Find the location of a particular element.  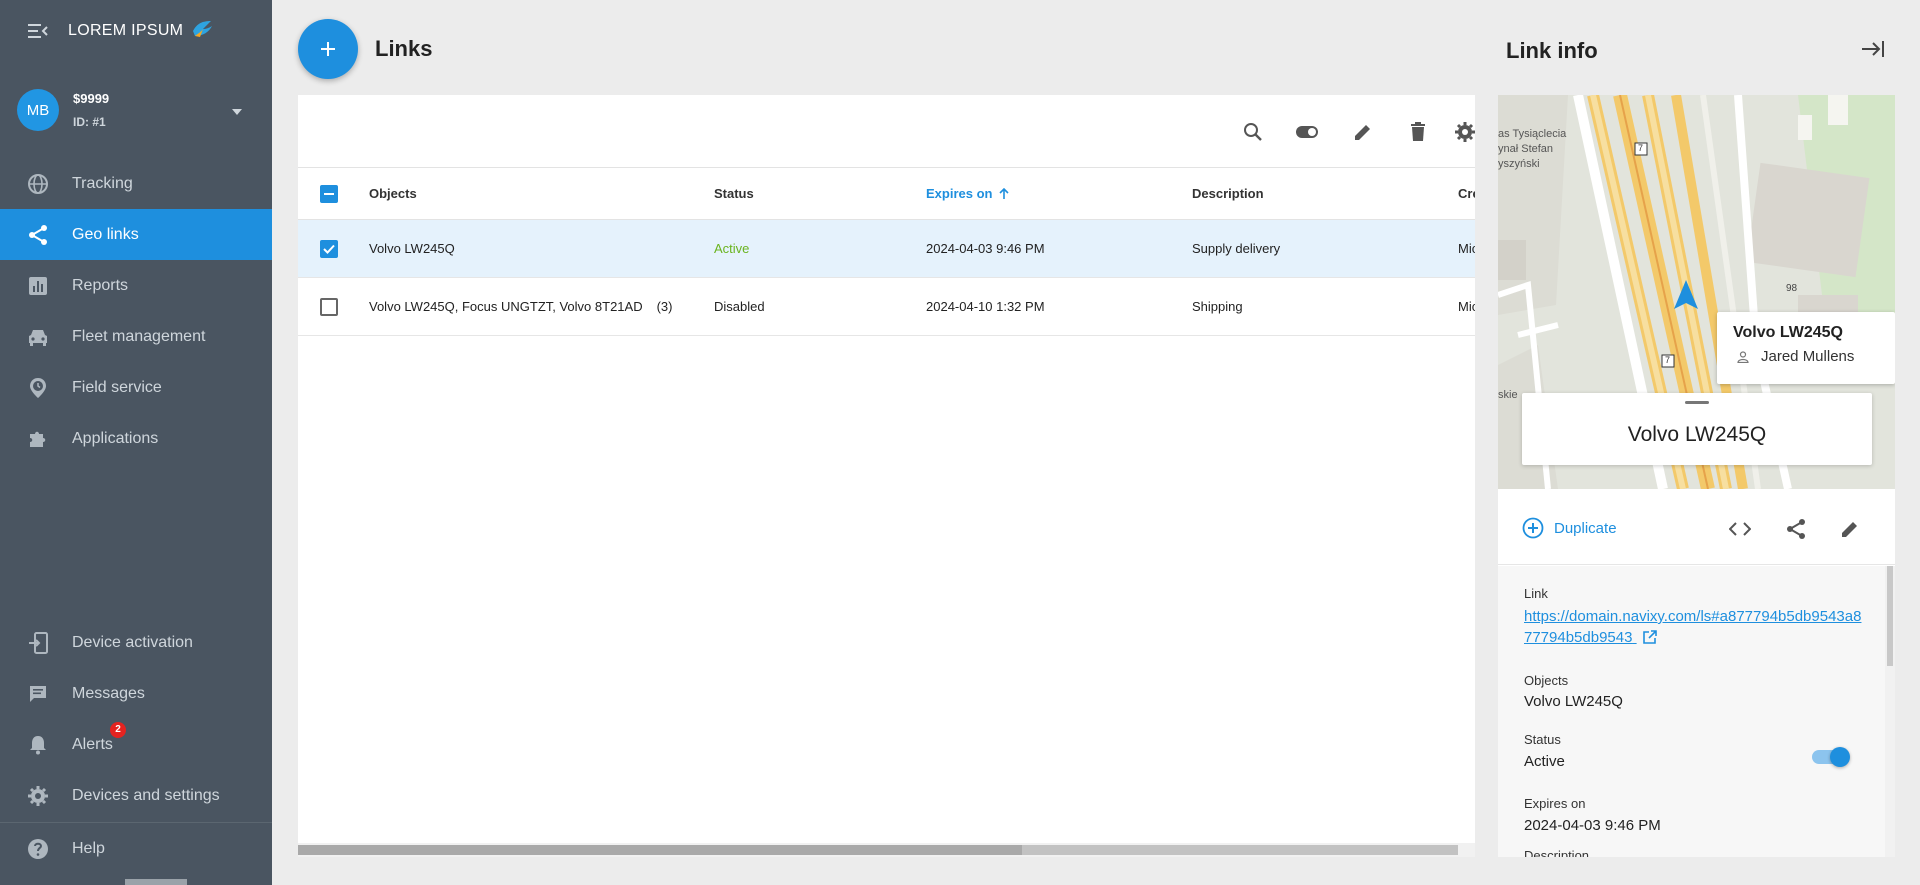

map-object-popup: Volvo LW245Q Jared Mullens is located at coordinates (1806, 348).